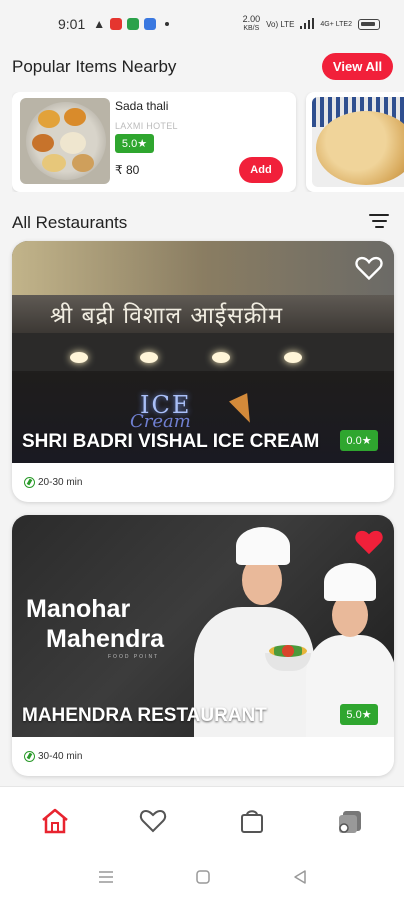 The width and height of the screenshot is (404, 900). Describe the element at coordinates (203, 314) in the screenshot. I see `shop-sign-text: श्री बद्री विशाल आईसक्रीम` at that location.